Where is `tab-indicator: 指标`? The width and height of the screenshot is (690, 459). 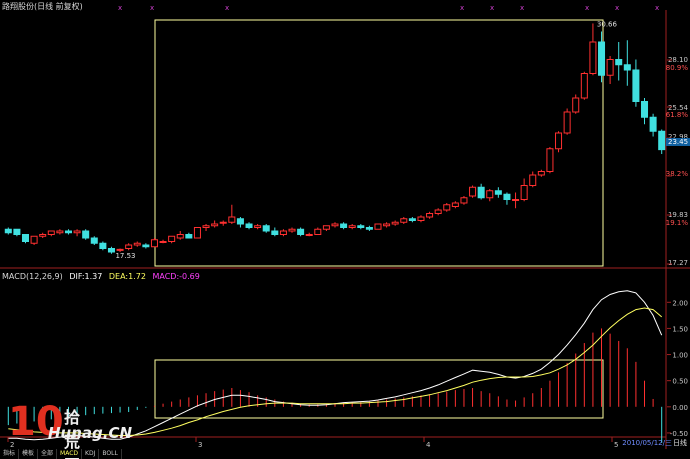
tab-indicator: 指标 is located at coordinates (10, 454).